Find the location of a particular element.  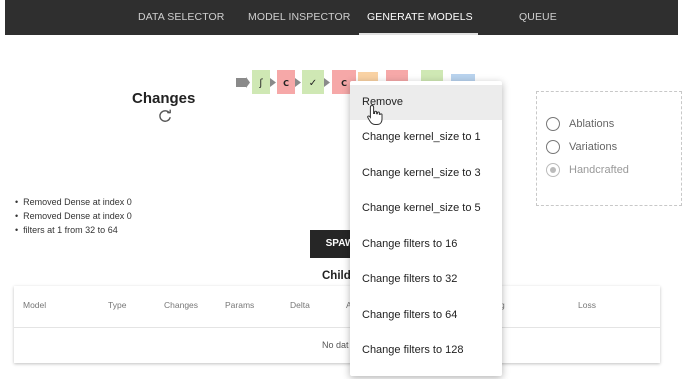

pipeline-block-conv: C is located at coordinates (286, 82).